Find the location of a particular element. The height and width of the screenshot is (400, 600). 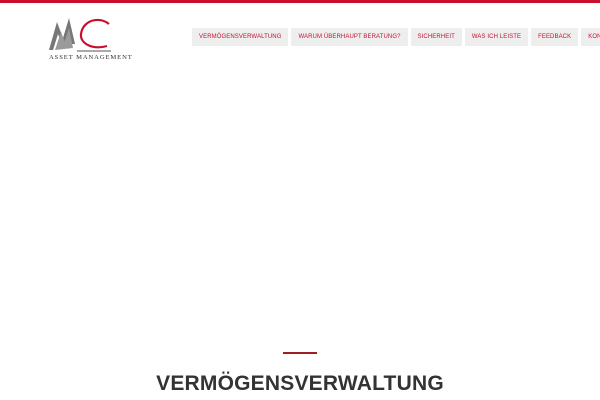

nav-item-feedback: FEEDBACK is located at coordinates (555, 37).